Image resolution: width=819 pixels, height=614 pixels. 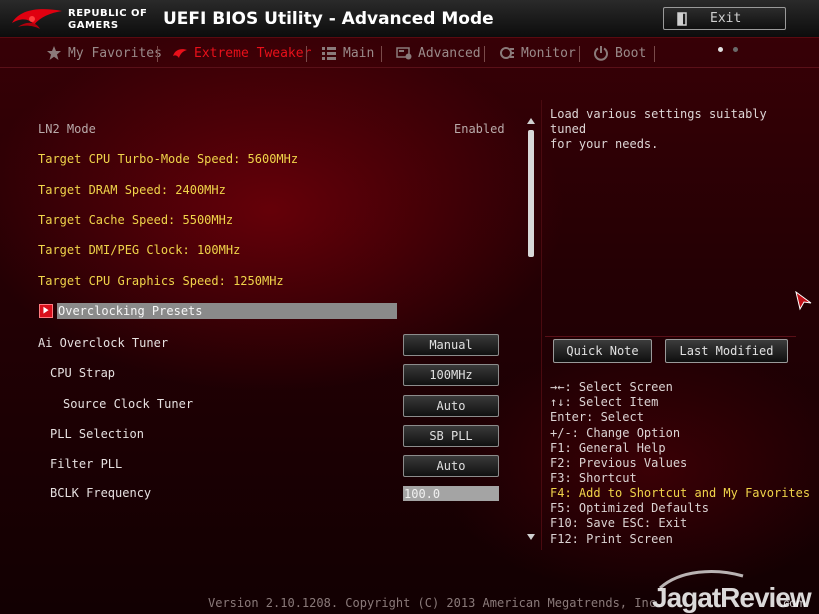 I want to click on cpu-strap-label: CPU Strap, so click(x=83, y=373).